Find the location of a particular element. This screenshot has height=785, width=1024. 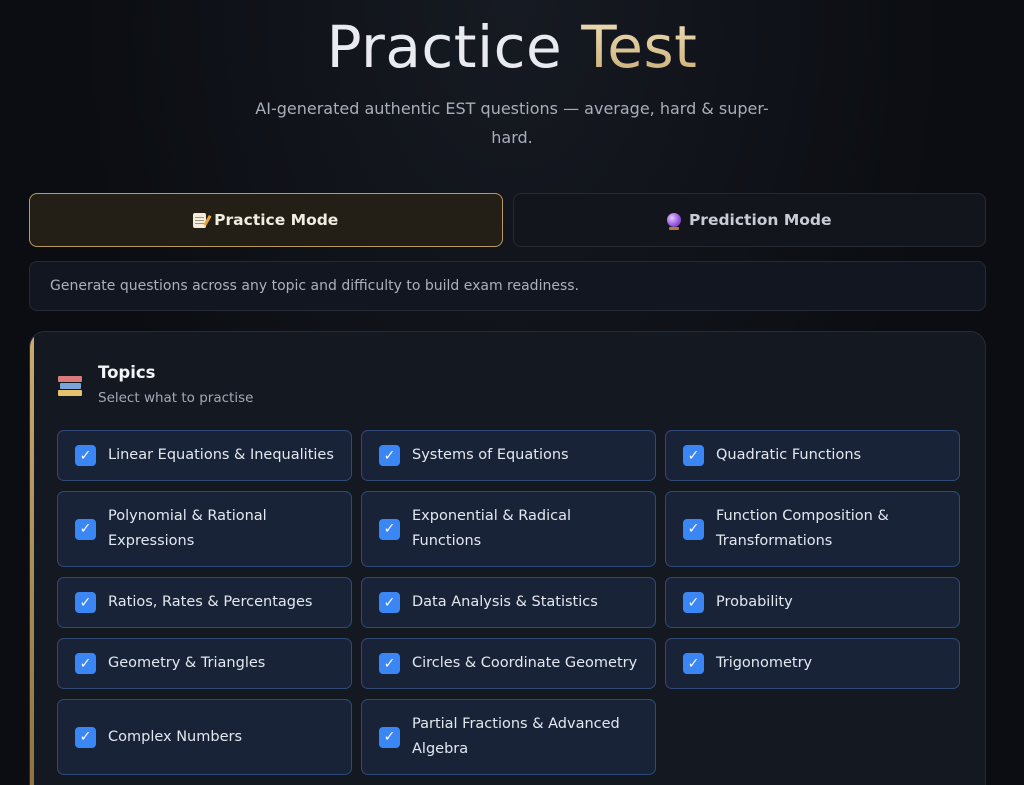

topic-label: Ratios, Rates & Percentages is located at coordinates (210, 602).